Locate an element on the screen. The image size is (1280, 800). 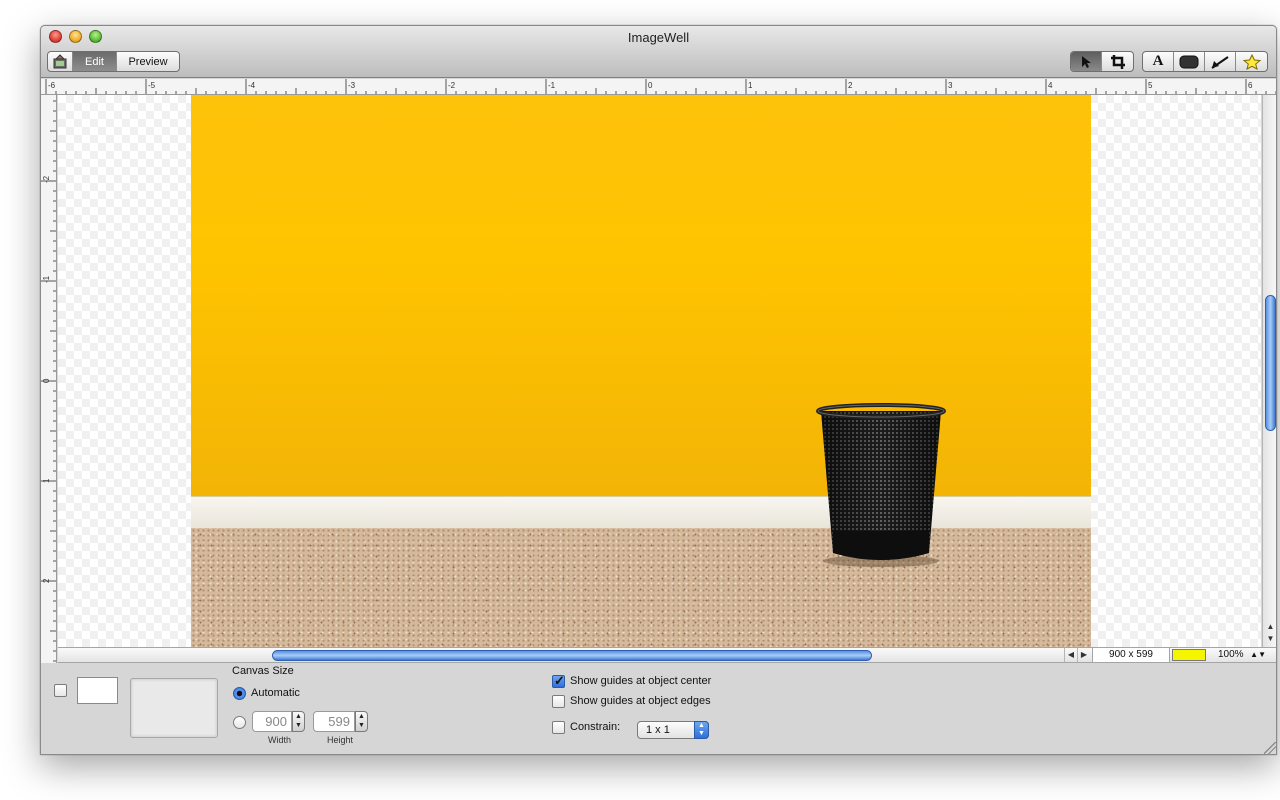
rounded-rect-tool-icon is located at coordinates (1189, 61).